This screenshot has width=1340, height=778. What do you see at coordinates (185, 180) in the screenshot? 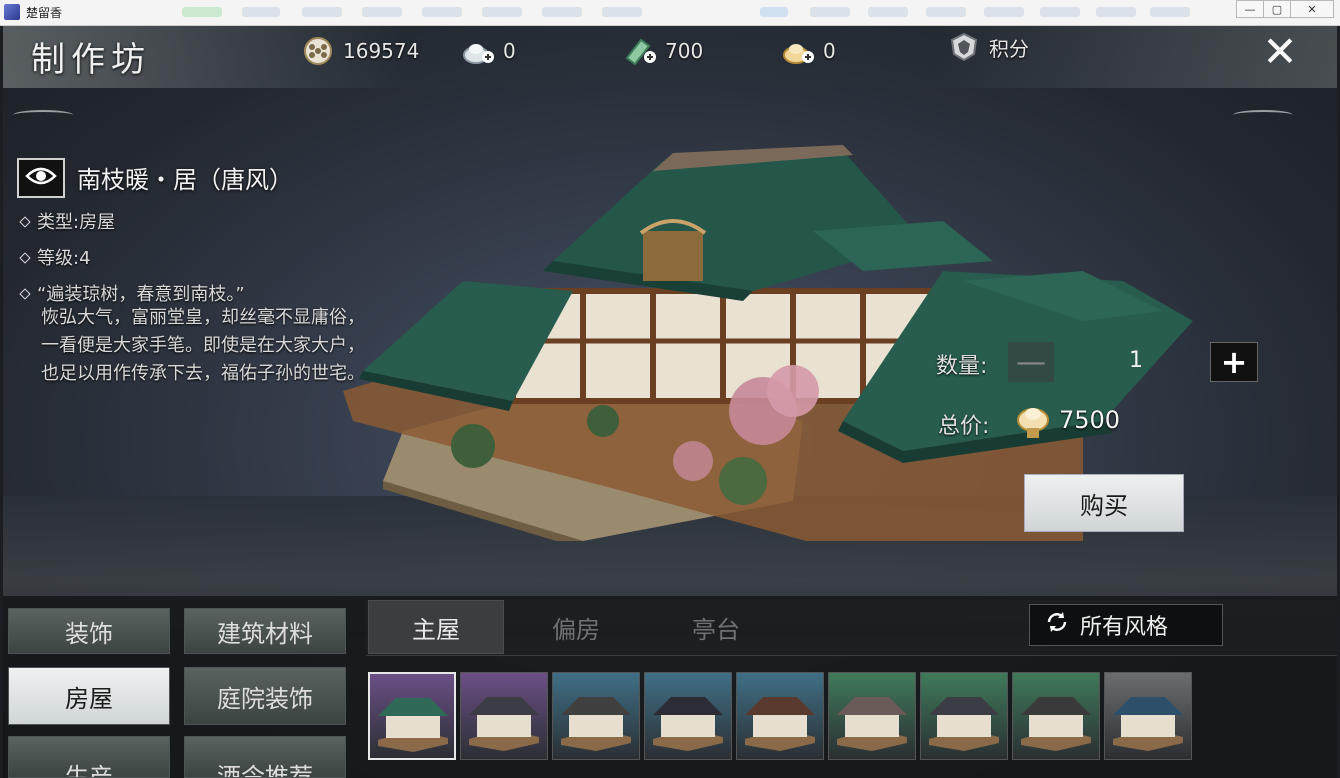
I see `item-name: 南枝暖・居（唐风）` at bounding box center [185, 180].